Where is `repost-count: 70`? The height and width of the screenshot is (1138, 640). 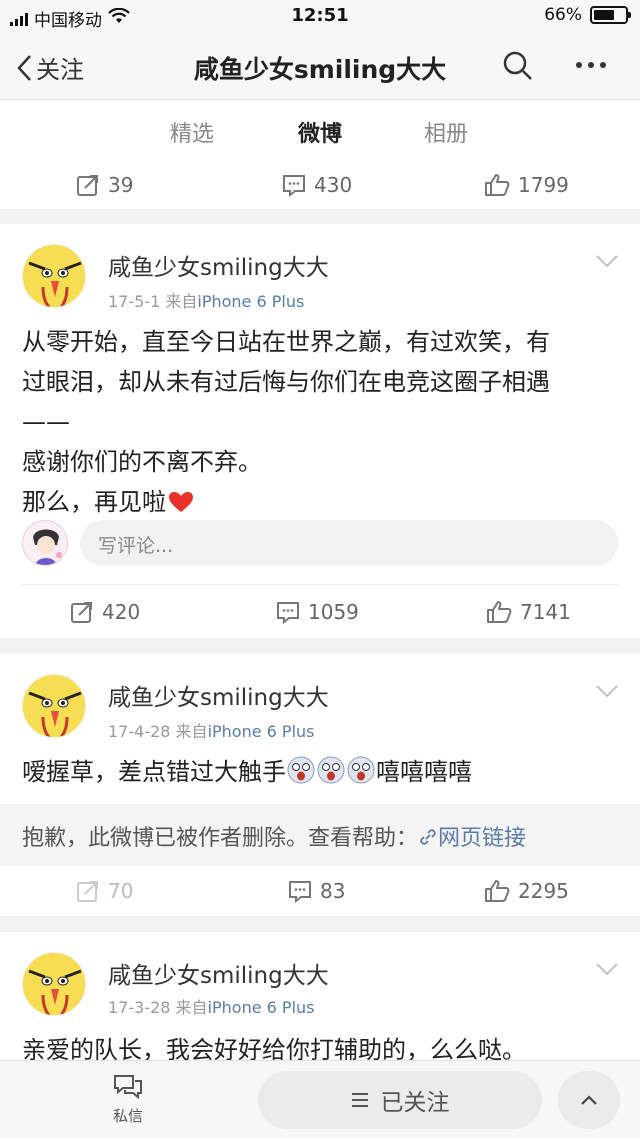 repost-count: 70 is located at coordinates (121, 891).